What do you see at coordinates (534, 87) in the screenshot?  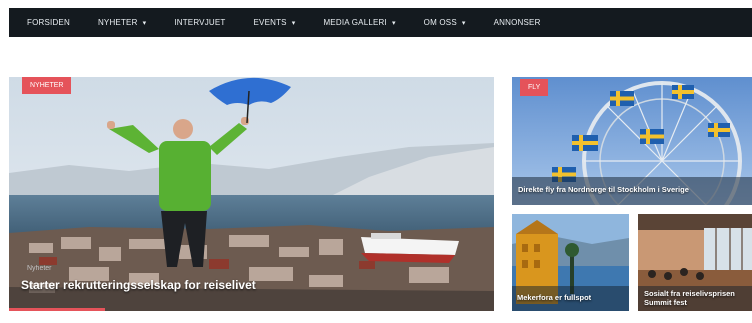 I see `category-badge: FLY` at bounding box center [534, 87].